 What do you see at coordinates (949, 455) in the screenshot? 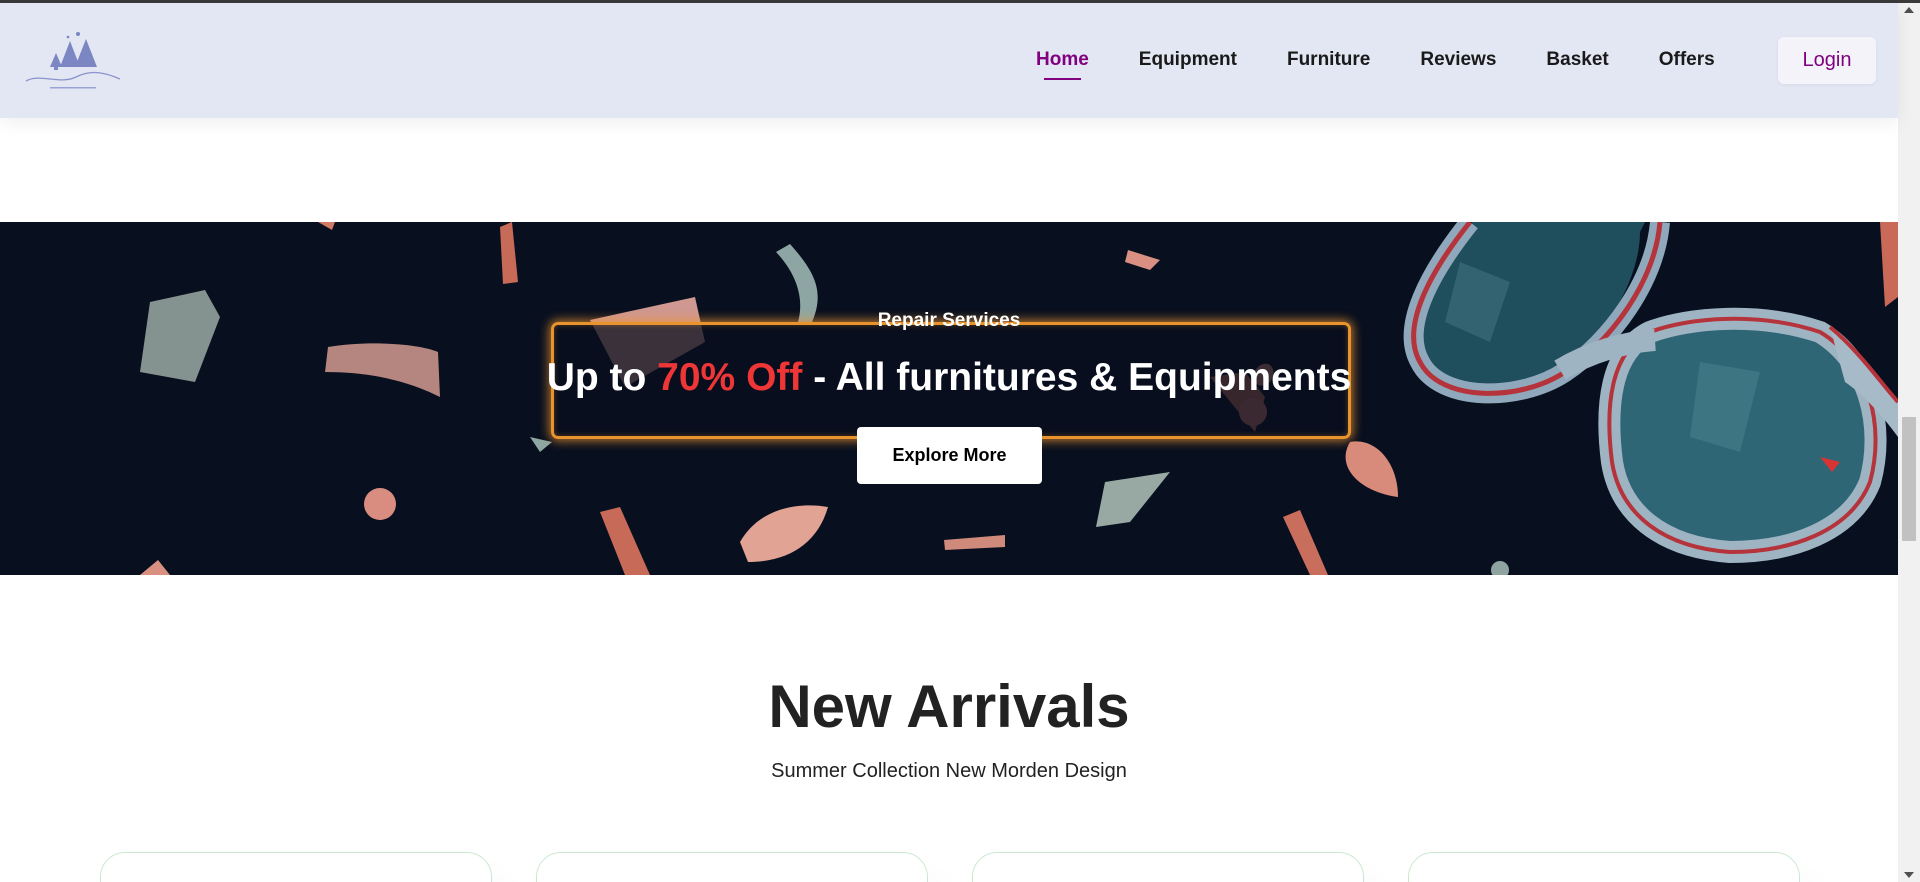
I see `explore-more-button: Explore More` at bounding box center [949, 455].